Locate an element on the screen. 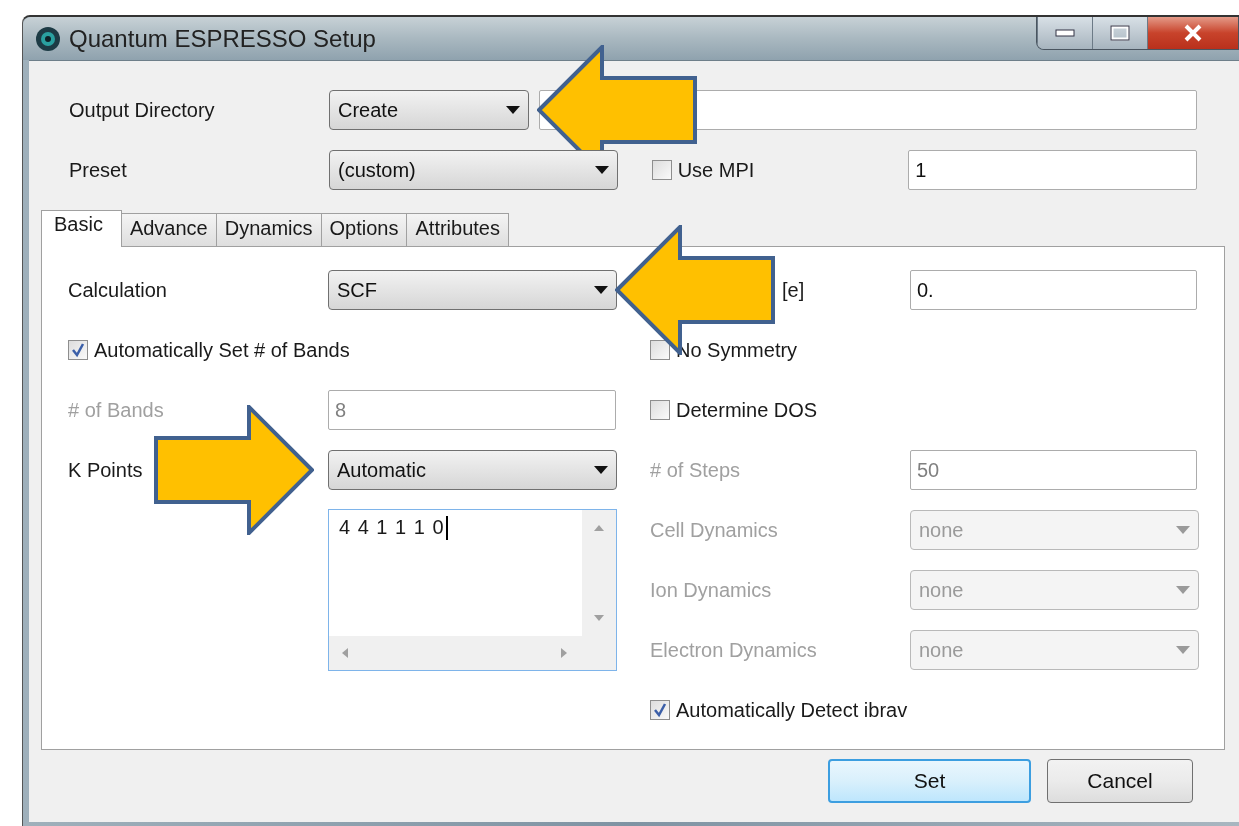 The image size is (1239, 826). dropdown: Automatic is located at coordinates (472, 470).